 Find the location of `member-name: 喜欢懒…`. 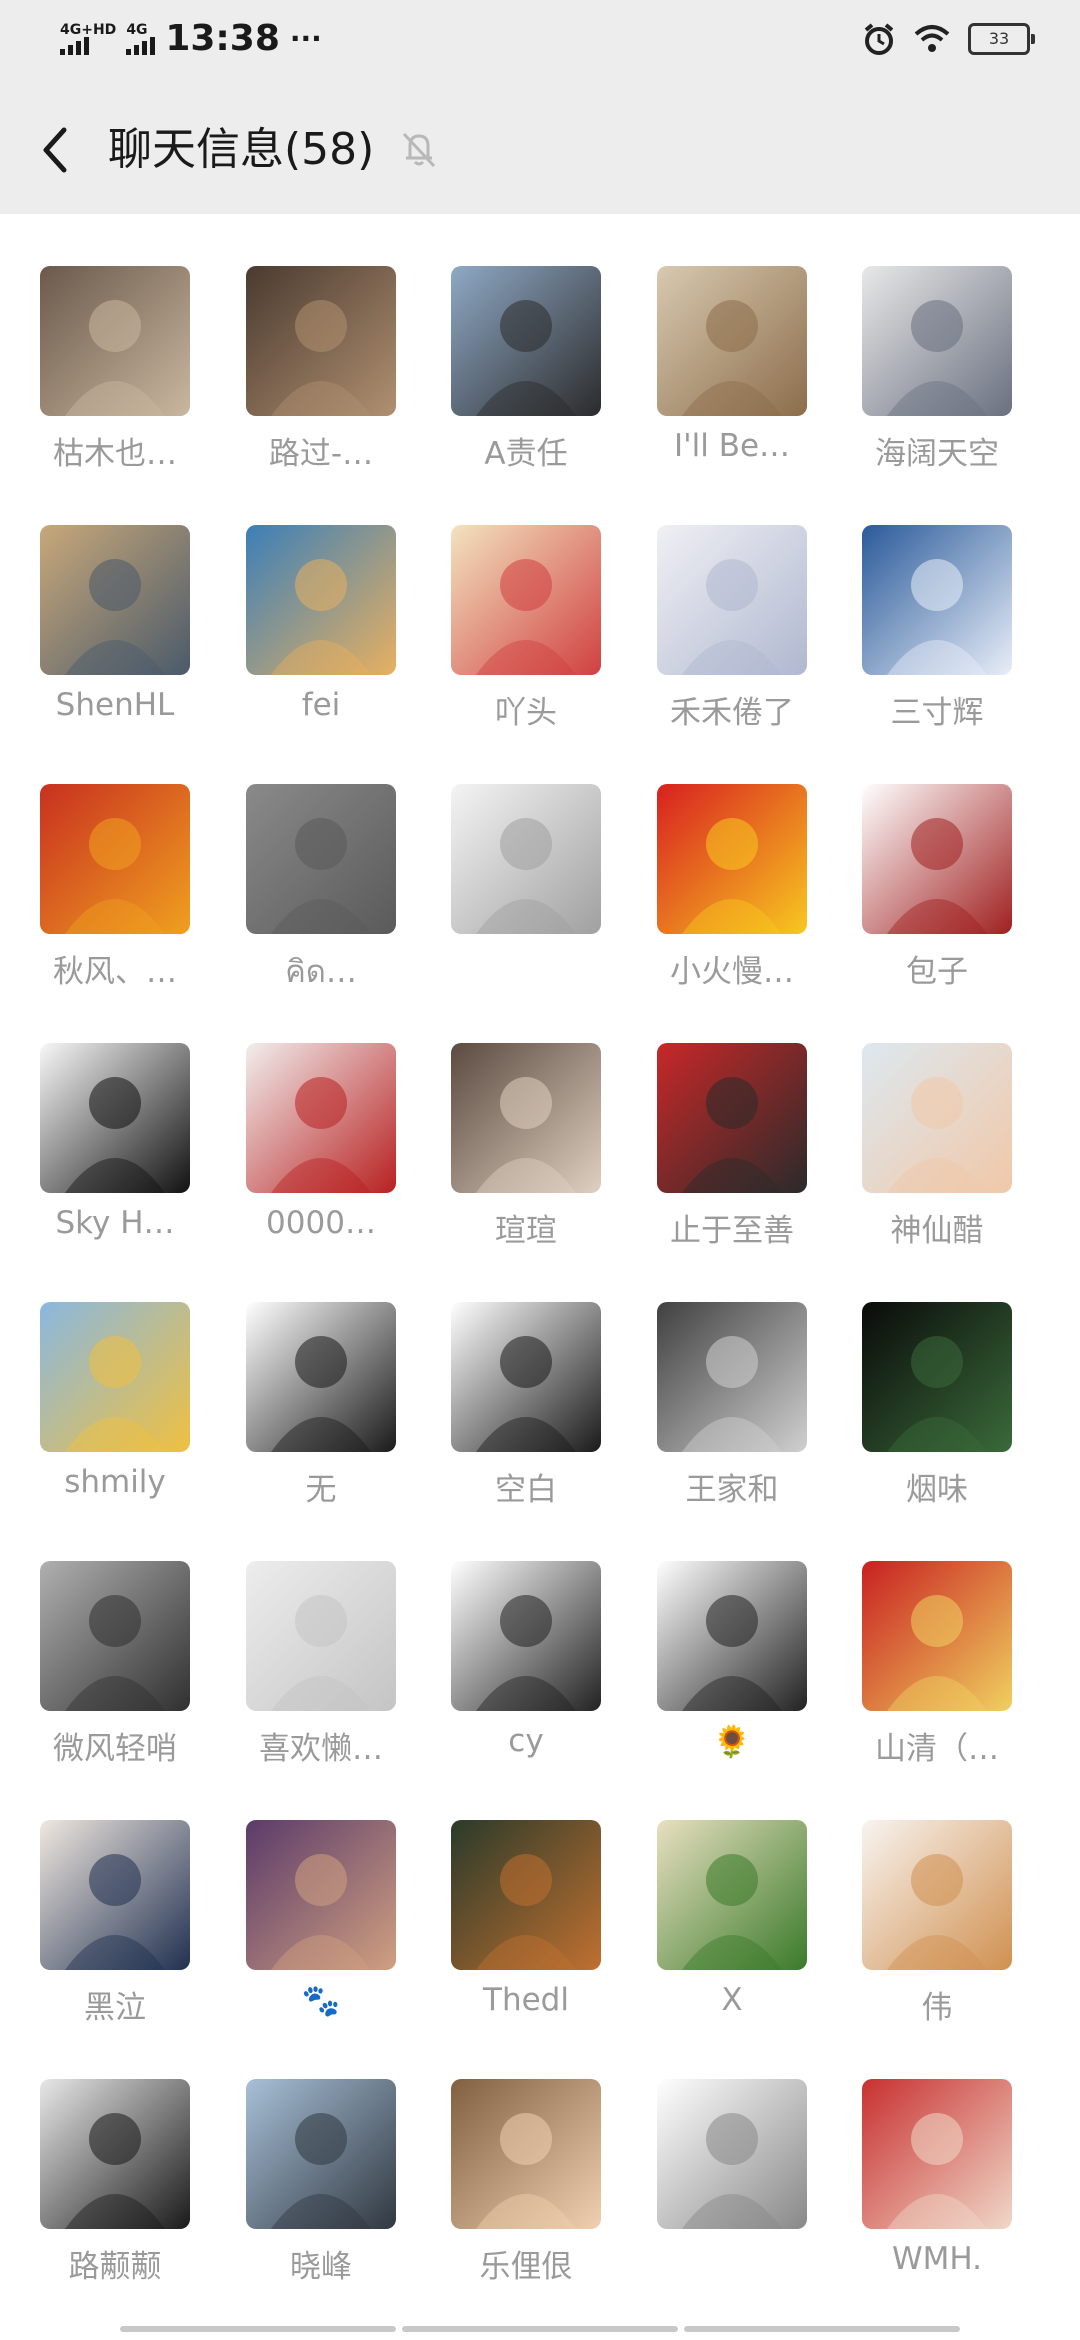

member-name: 喜欢懒… is located at coordinates (321, 1749).